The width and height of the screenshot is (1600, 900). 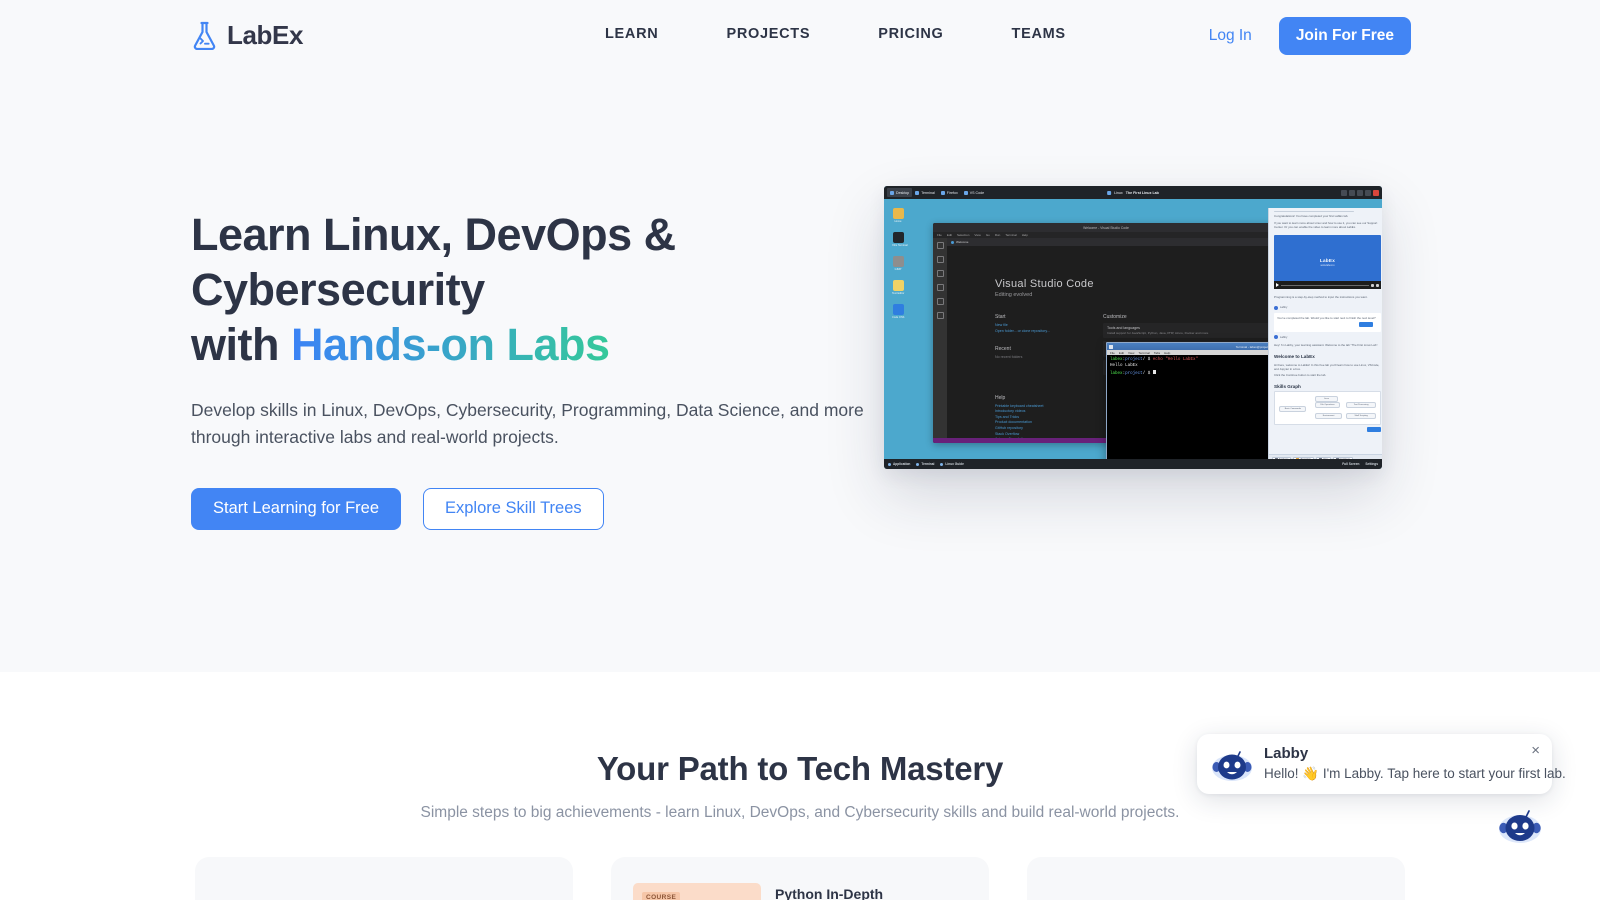 What do you see at coordinates (1287, 386) in the screenshot?
I see `guide-skills-heading: Skills Graph` at bounding box center [1287, 386].